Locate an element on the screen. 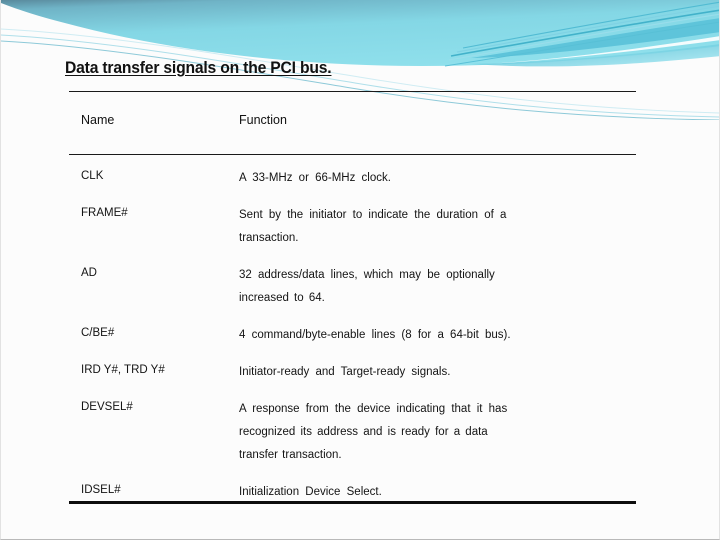  signal-name-cell: CLK is located at coordinates (92, 176).